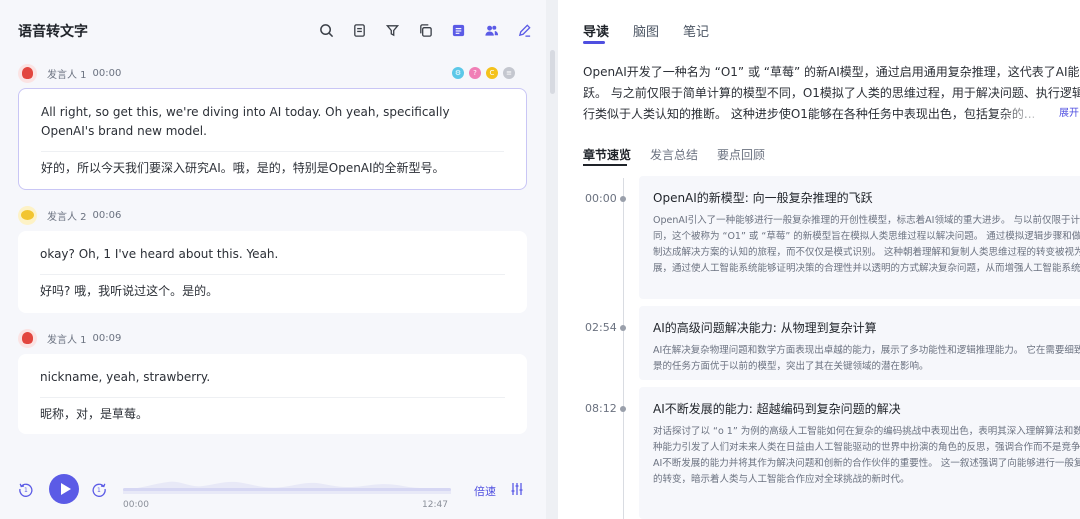  I want to click on segment-action-dots: ⚙ ? C ≡, so click(483, 73).